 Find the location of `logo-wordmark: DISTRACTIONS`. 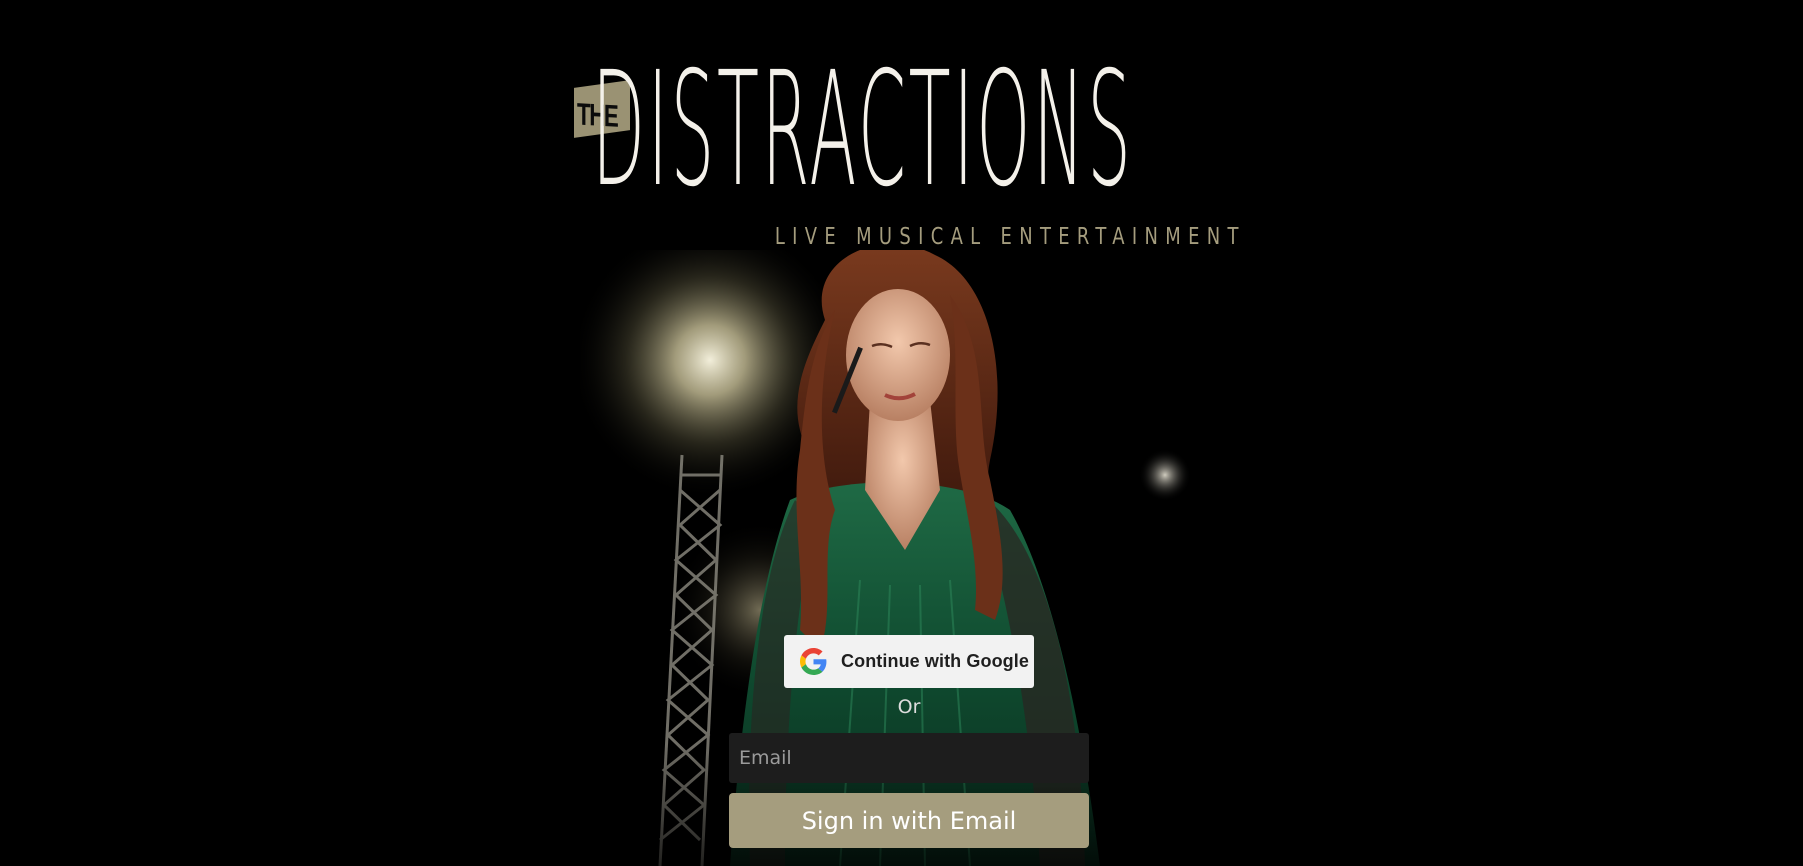

logo-wordmark: DISTRACTIONS is located at coordinates (863, 130).